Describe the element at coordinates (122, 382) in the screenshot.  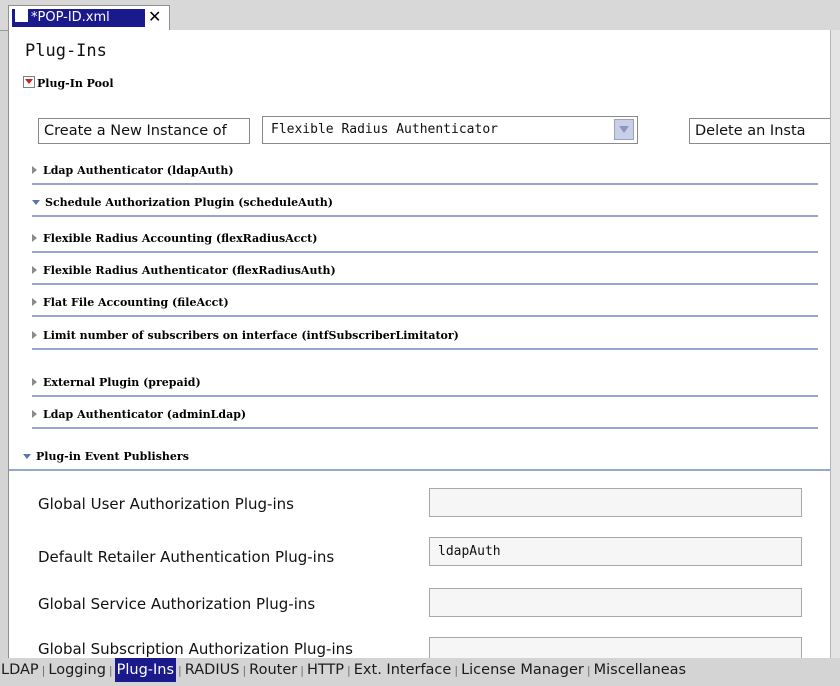
I see `plugin-row-label: External Plugin (prepaid)` at that location.